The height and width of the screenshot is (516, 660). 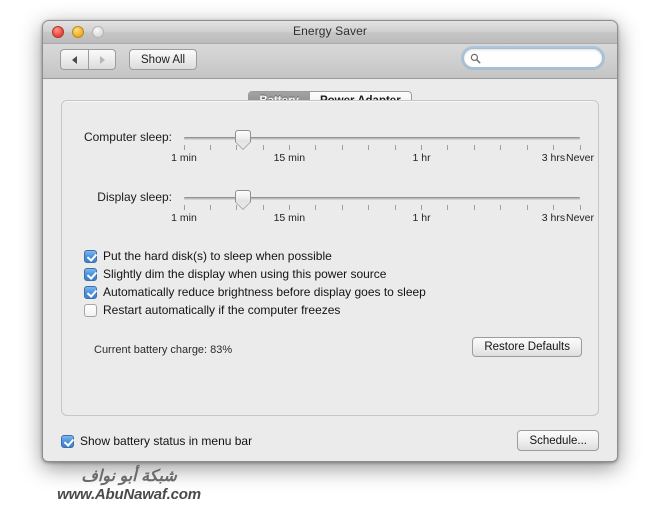 I want to click on checkbox-restart-on-freeze, so click(x=90, y=310).